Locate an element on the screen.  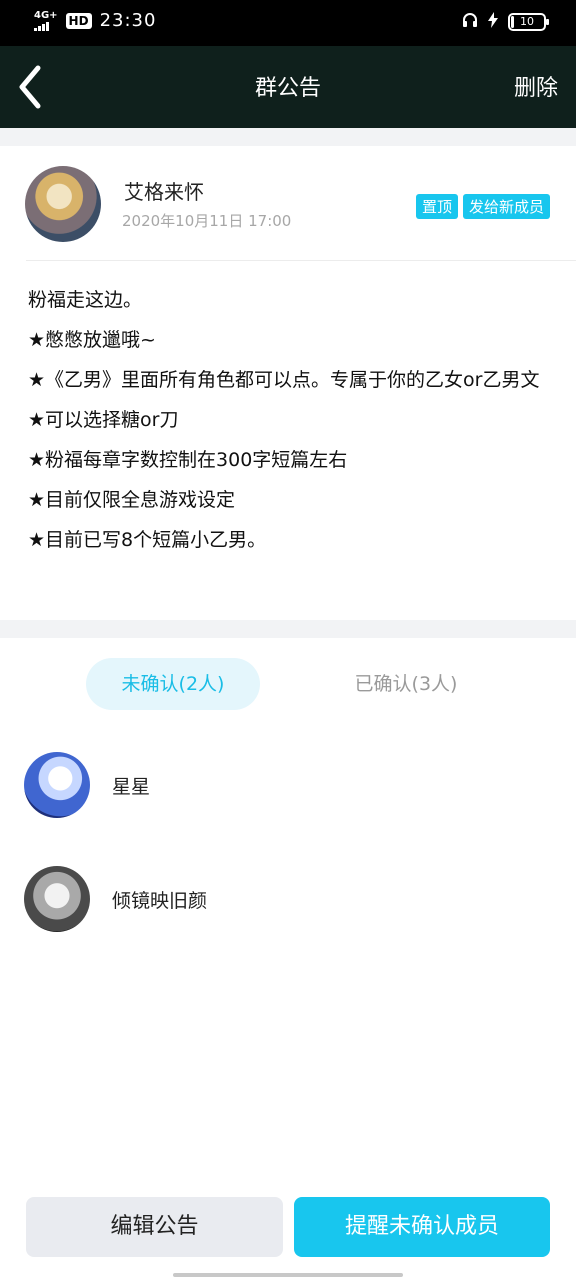
page-title: 群公告 is located at coordinates (287, 88).